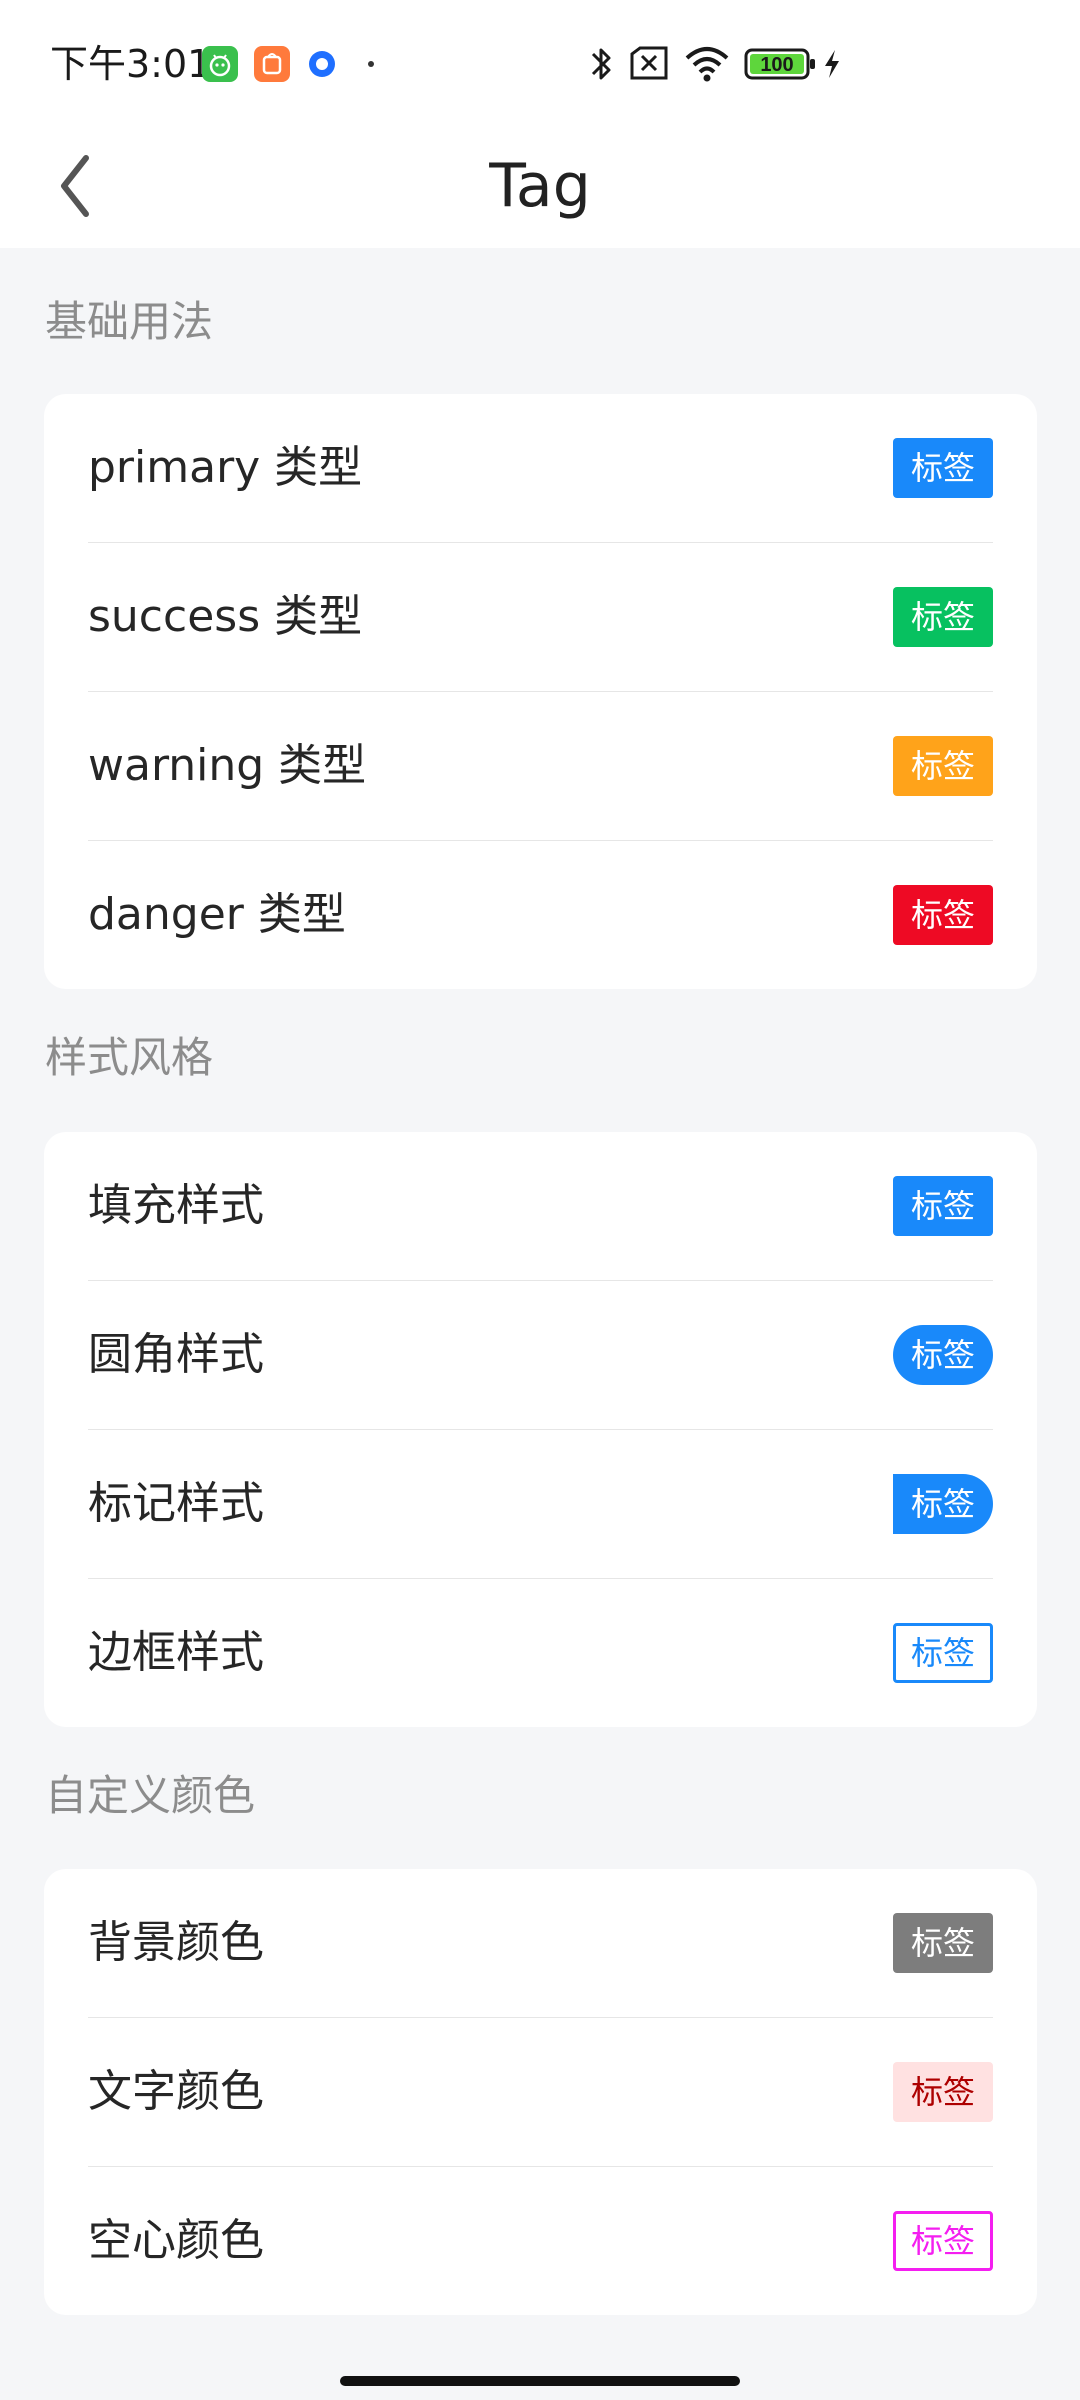 The height and width of the screenshot is (2400, 1080). What do you see at coordinates (540, 915) in the screenshot?
I see `list-item: danger 类型 标签` at bounding box center [540, 915].